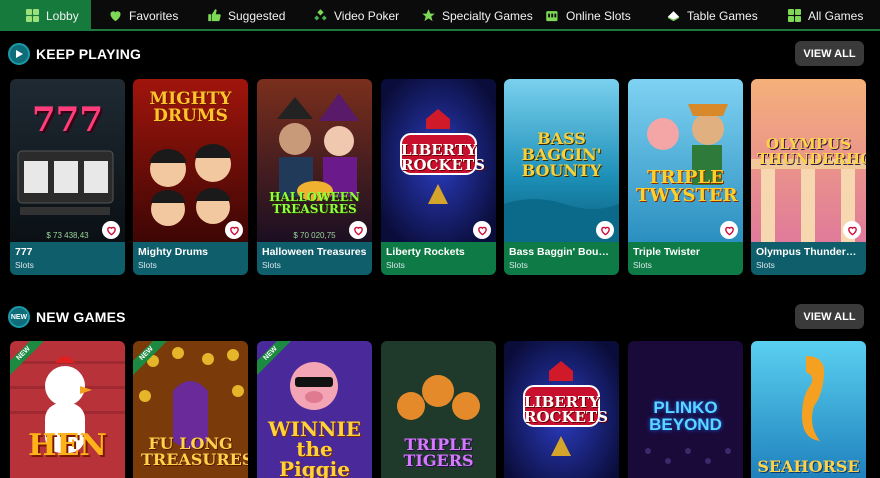 The width and height of the screenshot is (880, 478). I want to click on nav-tab-video-poker: Video Poker, so click(350, 15).